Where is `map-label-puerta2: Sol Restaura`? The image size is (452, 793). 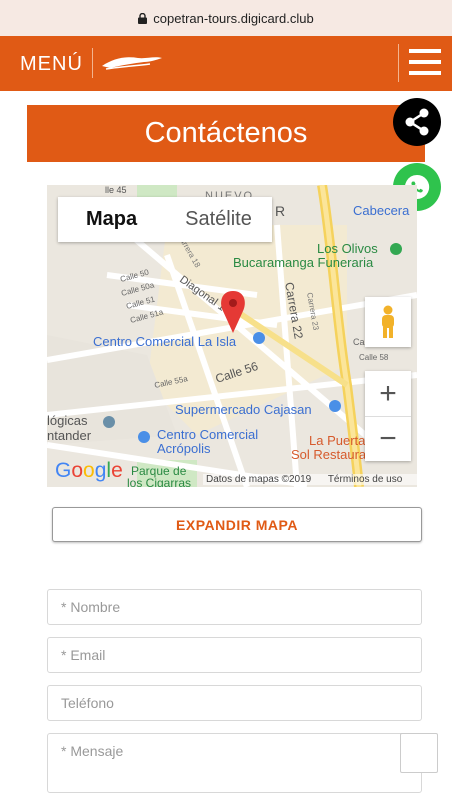 map-label-puerta2: Sol Restaura is located at coordinates (329, 454).